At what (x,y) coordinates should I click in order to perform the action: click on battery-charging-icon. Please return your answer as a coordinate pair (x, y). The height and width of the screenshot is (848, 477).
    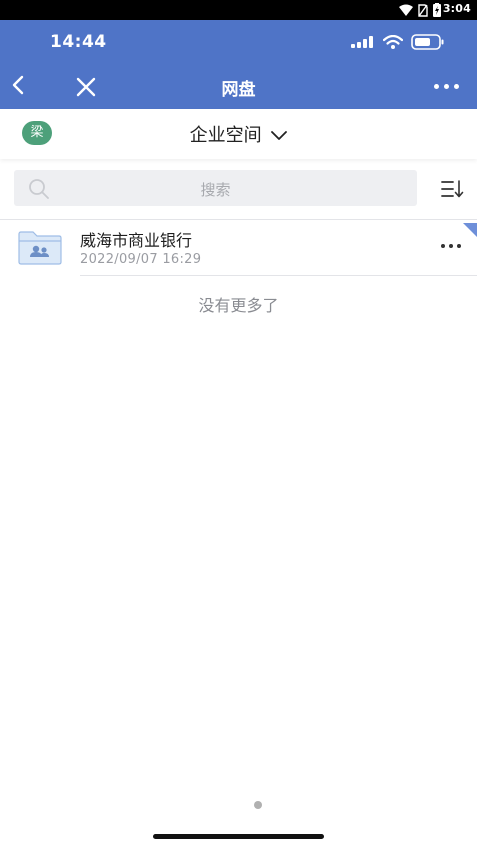
    Looking at the image, I should click on (437, 10).